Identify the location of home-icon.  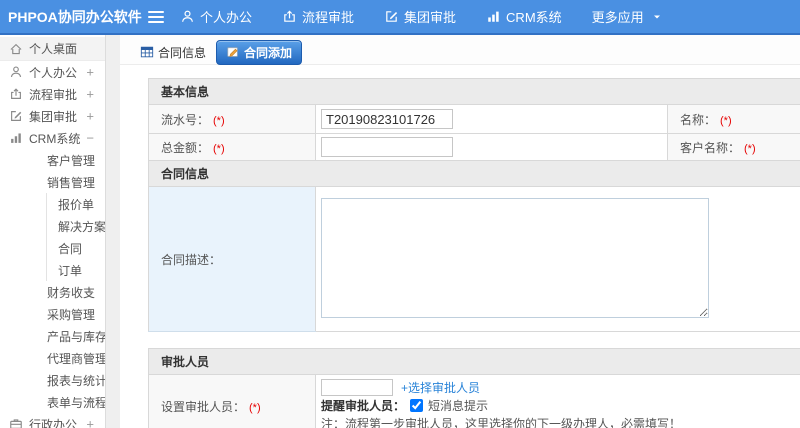
(16, 49).